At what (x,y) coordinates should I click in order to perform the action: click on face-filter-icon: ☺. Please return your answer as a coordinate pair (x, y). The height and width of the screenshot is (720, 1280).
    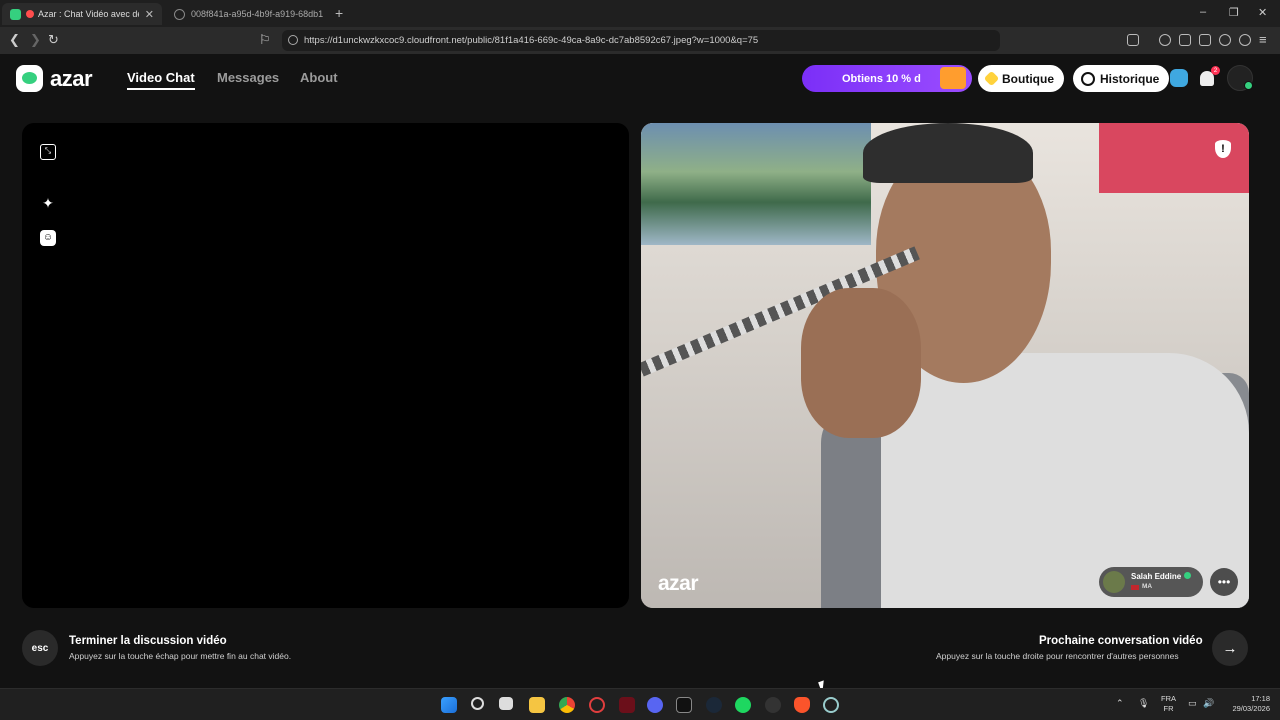
    Looking at the image, I should click on (48, 238).